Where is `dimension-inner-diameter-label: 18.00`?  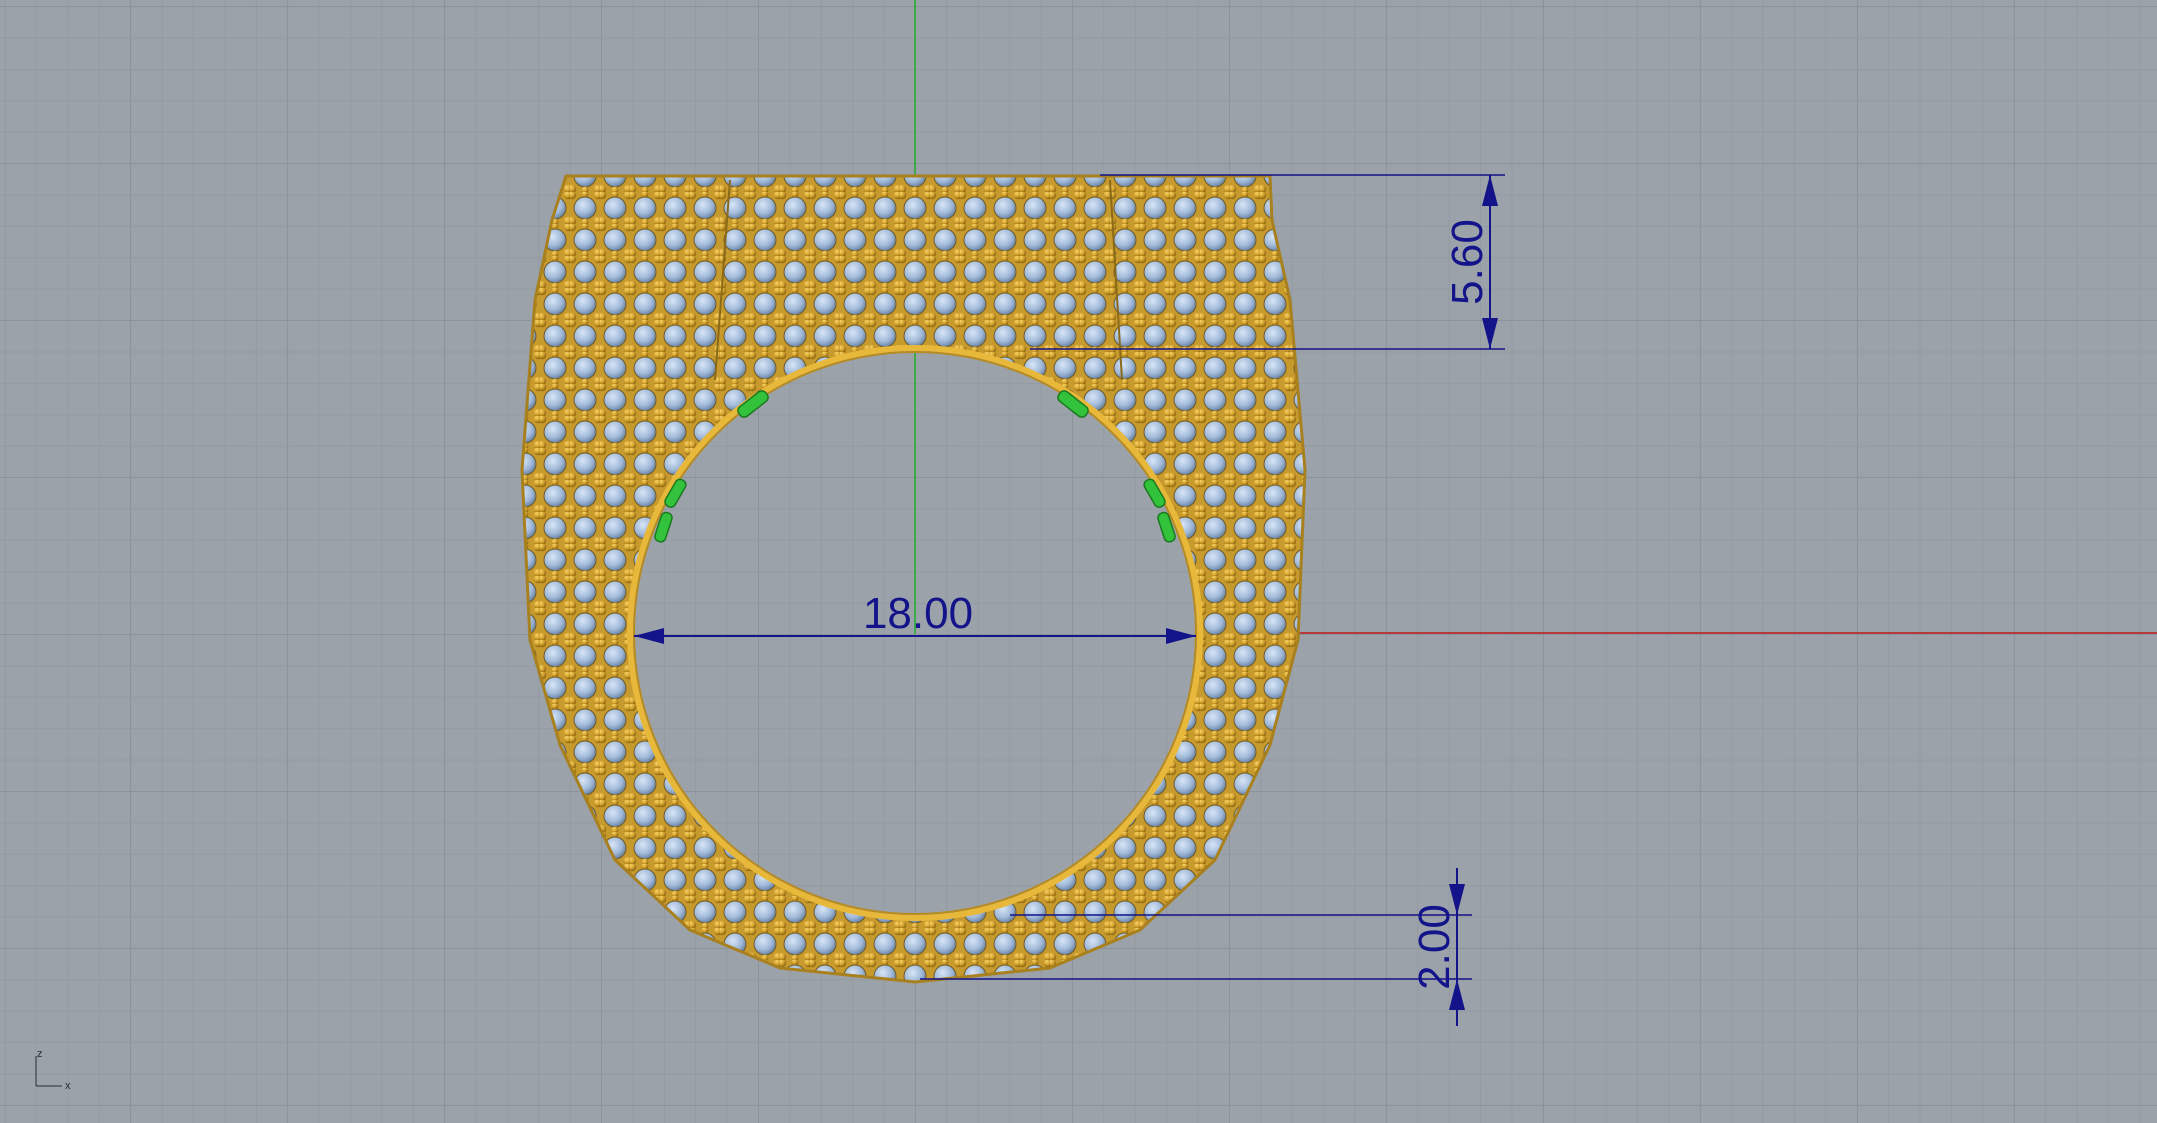
dimension-inner-diameter-label: 18.00 is located at coordinates (918, 613).